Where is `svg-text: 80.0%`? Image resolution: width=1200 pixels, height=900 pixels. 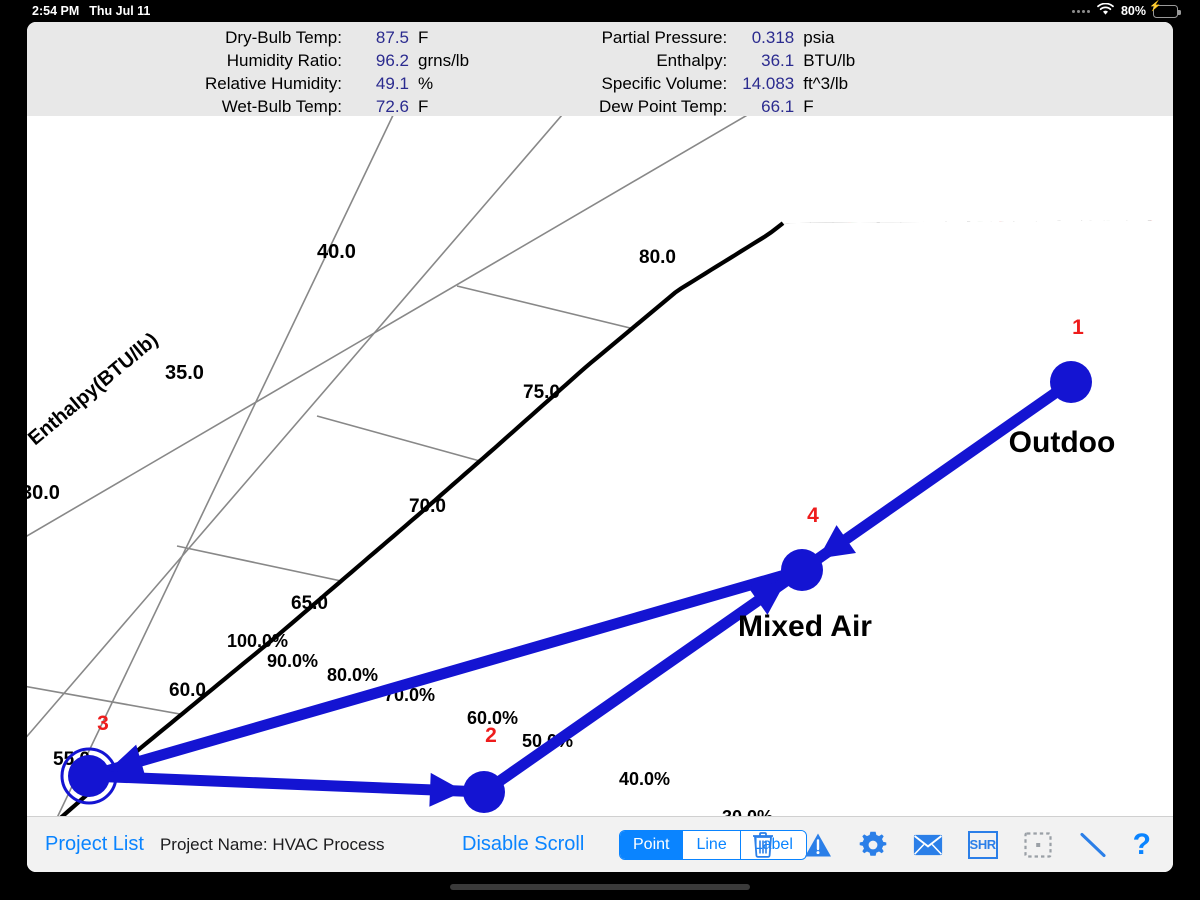 svg-text: 80.0% is located at coordinates (352, 675).